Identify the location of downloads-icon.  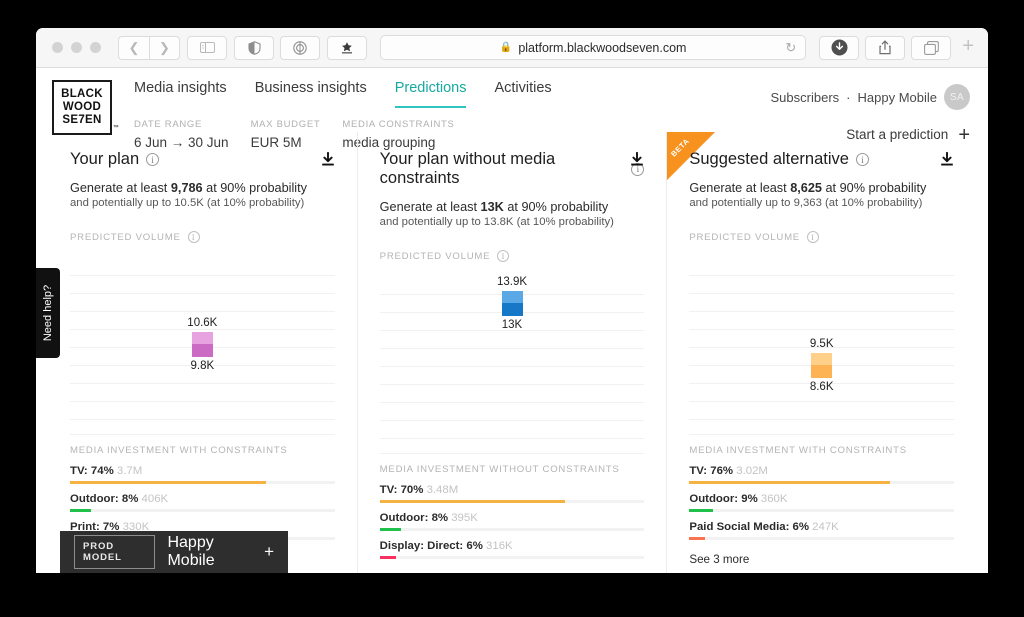
(839, 47).